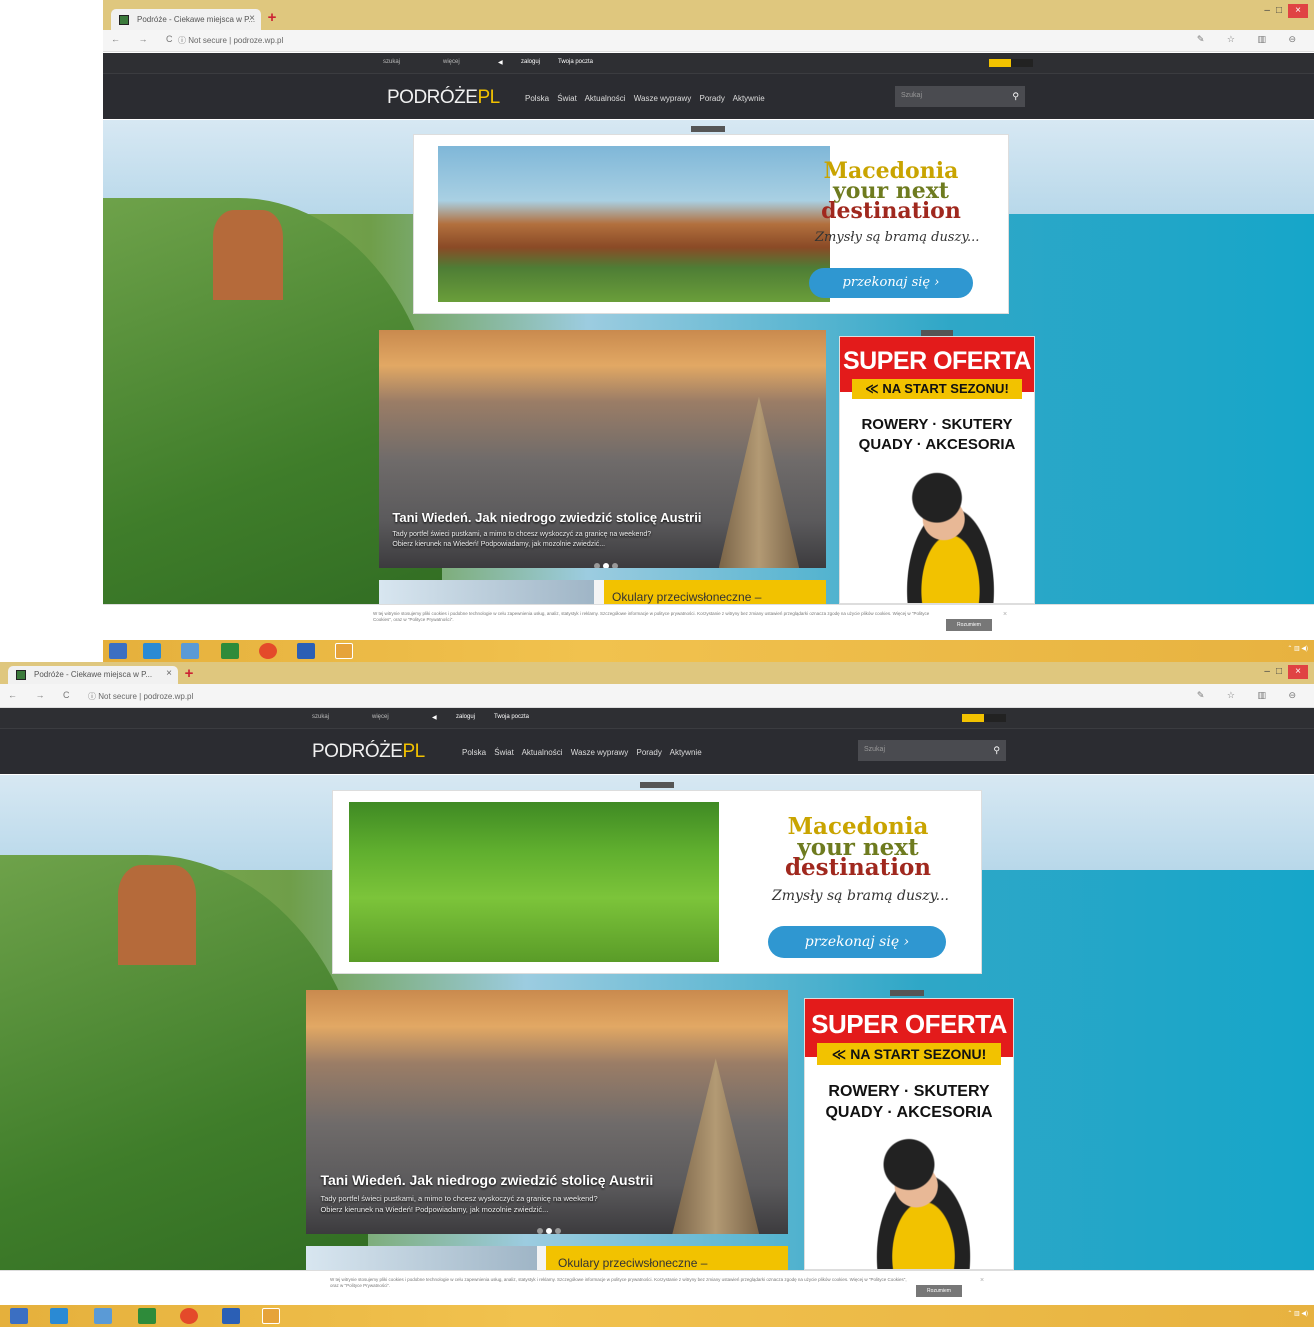 Image resolution: width=1314 pixels, height=1327 pixels. Describe the element at coordinates (657, 785) in the screenshot. I see `ad-label` at that location.